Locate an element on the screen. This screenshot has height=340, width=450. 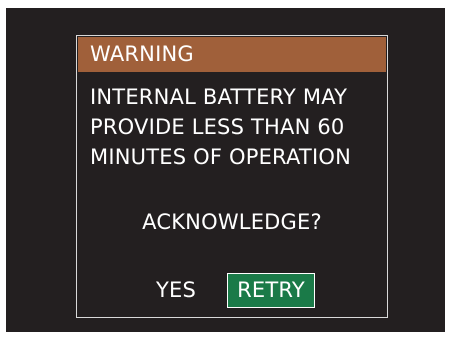
dialog-title: WARNING is located at coordinates (232, 54).